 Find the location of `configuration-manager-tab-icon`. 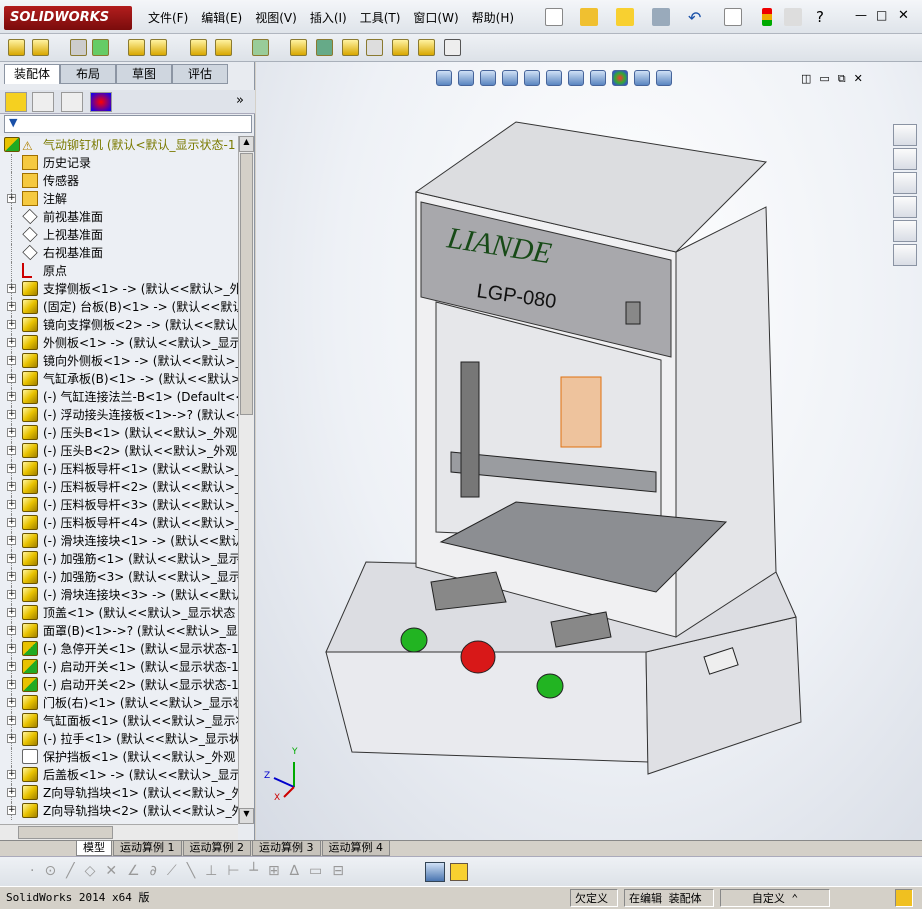

configuration-manager-tab-icon is located at coordinates (72, 102).